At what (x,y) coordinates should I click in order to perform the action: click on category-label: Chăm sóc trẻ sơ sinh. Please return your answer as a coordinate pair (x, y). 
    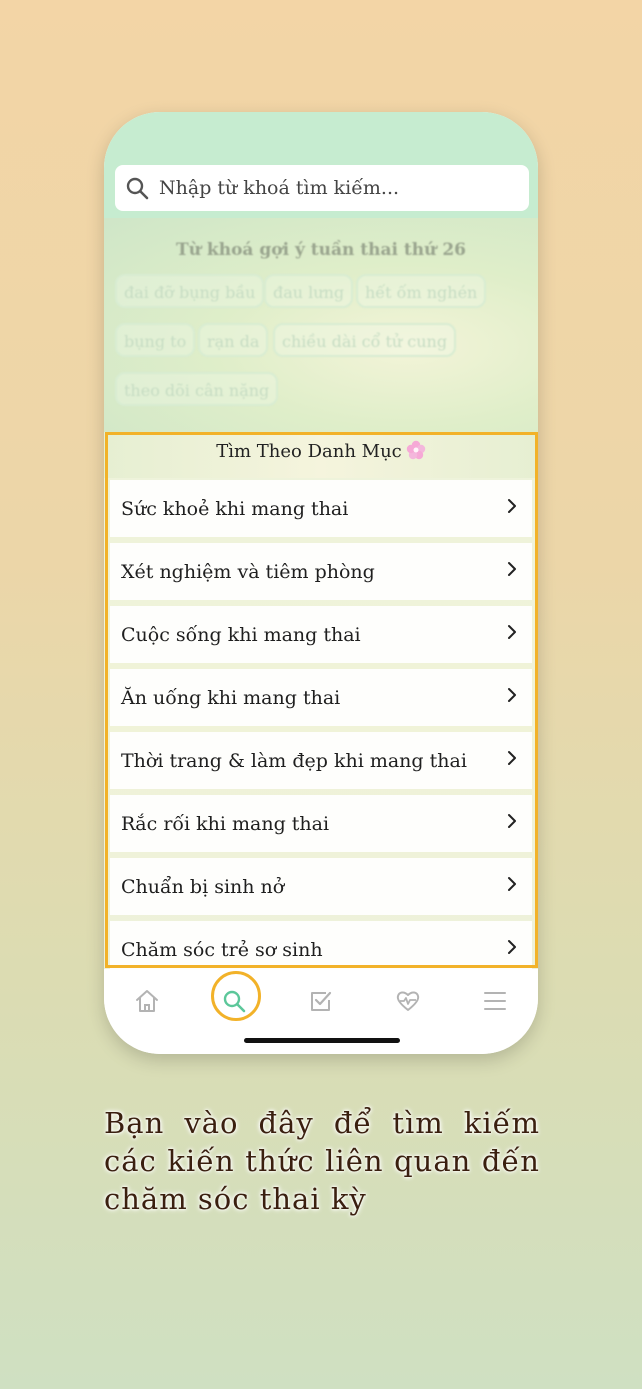
    Looking at the image, I should click on (222, 949).